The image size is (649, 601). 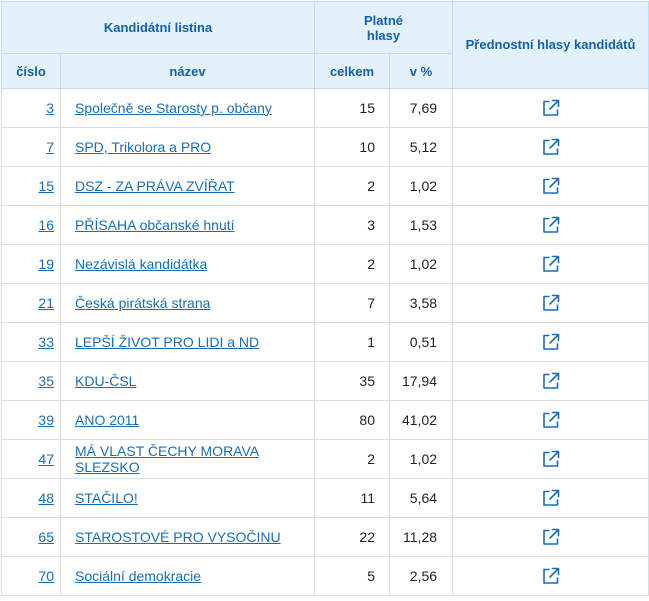 What do you see at coordinates (46, 420) in the screenshot?
I see `party-number-link: 39` at bounding box center [46, 420].